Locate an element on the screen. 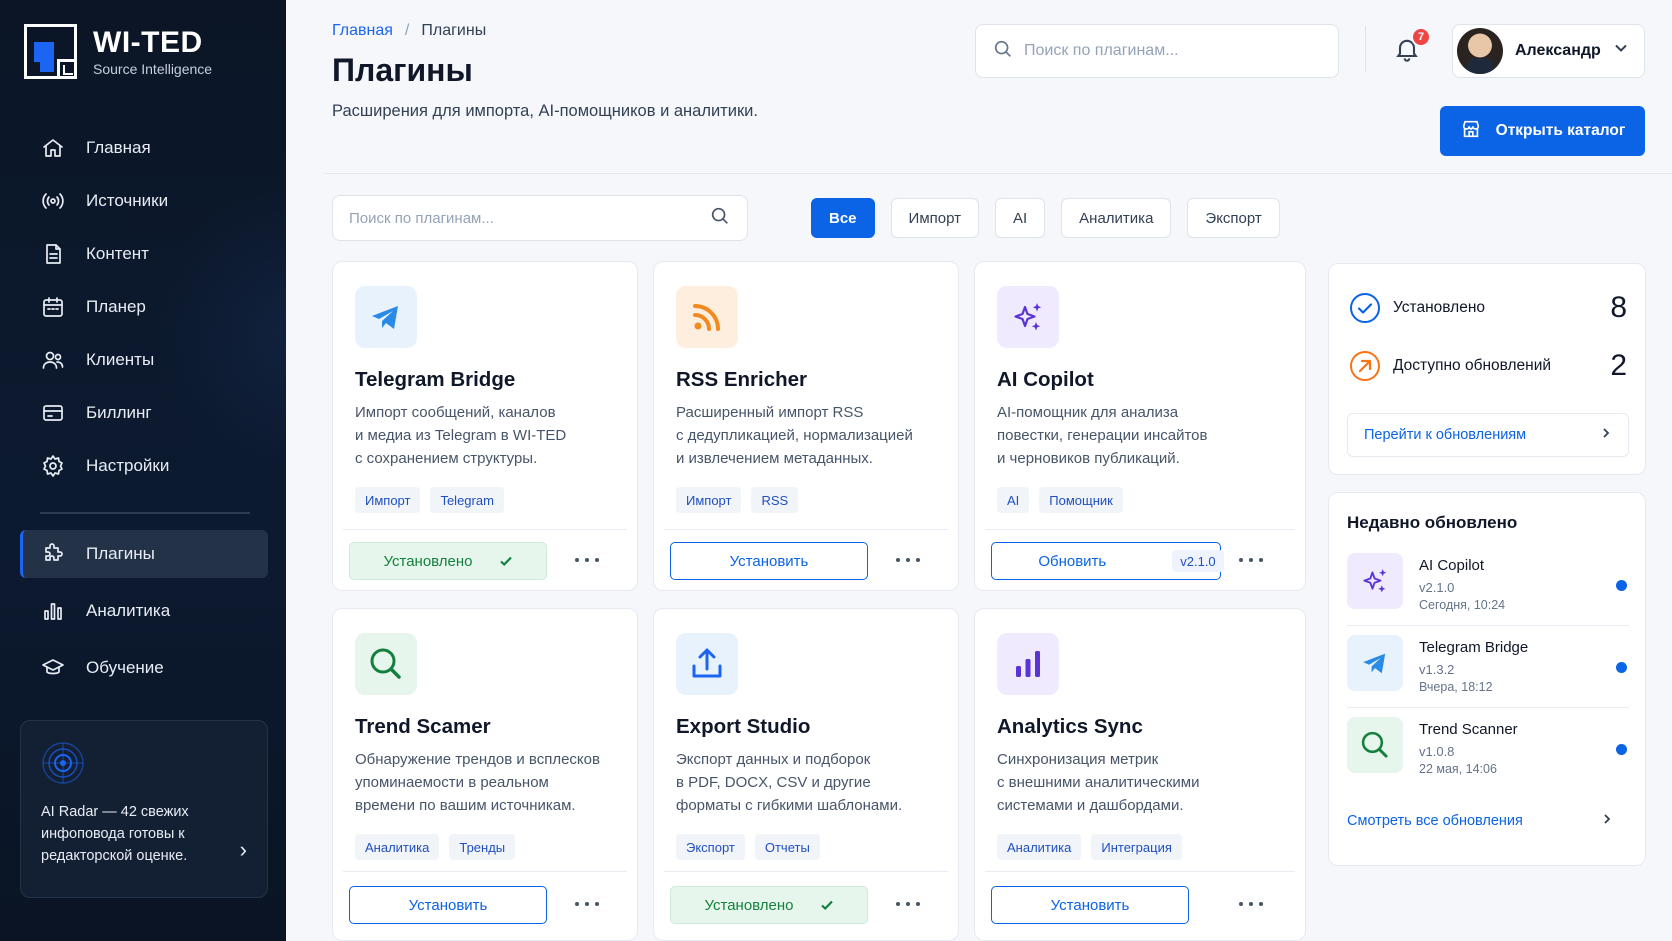 The width and height of the screenshot is (1672, 941). sidebar-item-planner: Планер is located at coordinates (144, 307).